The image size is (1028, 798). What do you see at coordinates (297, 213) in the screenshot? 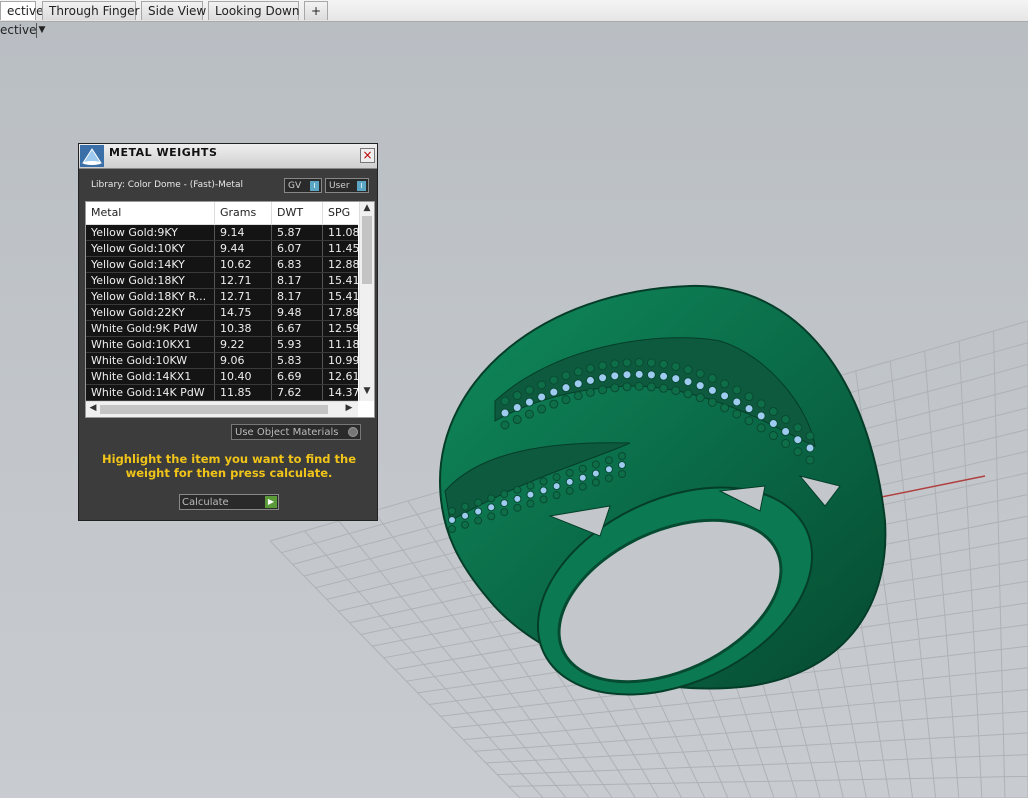
I see `column-header-dwt: DWT` at bounding box center [297, 213].